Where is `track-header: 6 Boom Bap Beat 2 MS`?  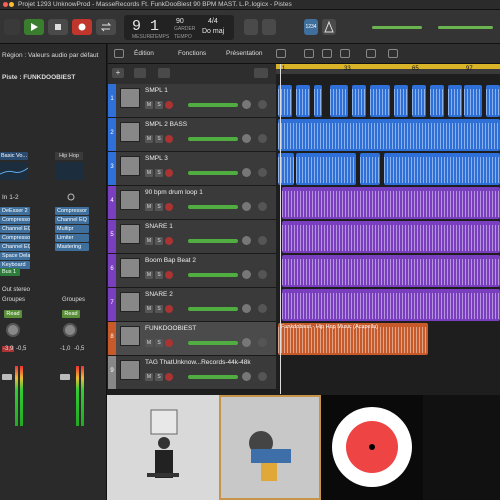
track-header: 6 Boom Bap Beat 2 MS is located at coordinates (192, 271).